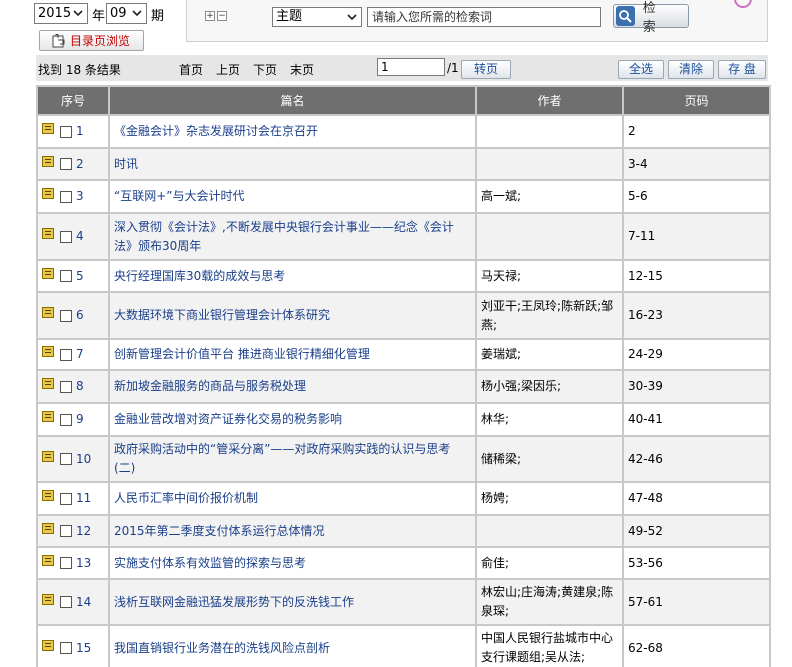  I want to click on year-select: 2015, so click(61, 13).